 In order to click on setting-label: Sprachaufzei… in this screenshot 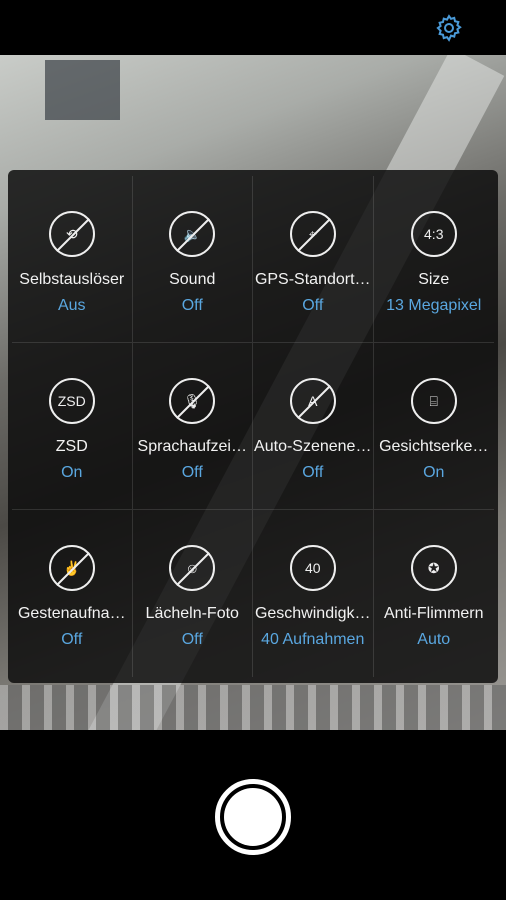, I will do `click(192, 446)`.